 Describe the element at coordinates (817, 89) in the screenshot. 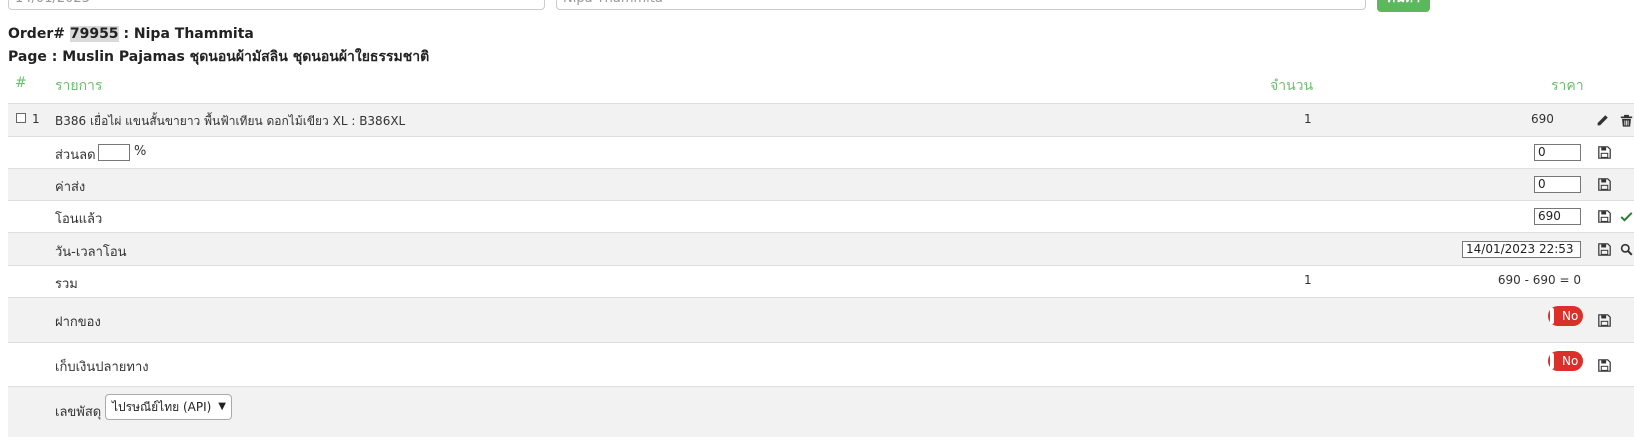

I see `table-header: # รายการ จำนวน ราคา` at that location.